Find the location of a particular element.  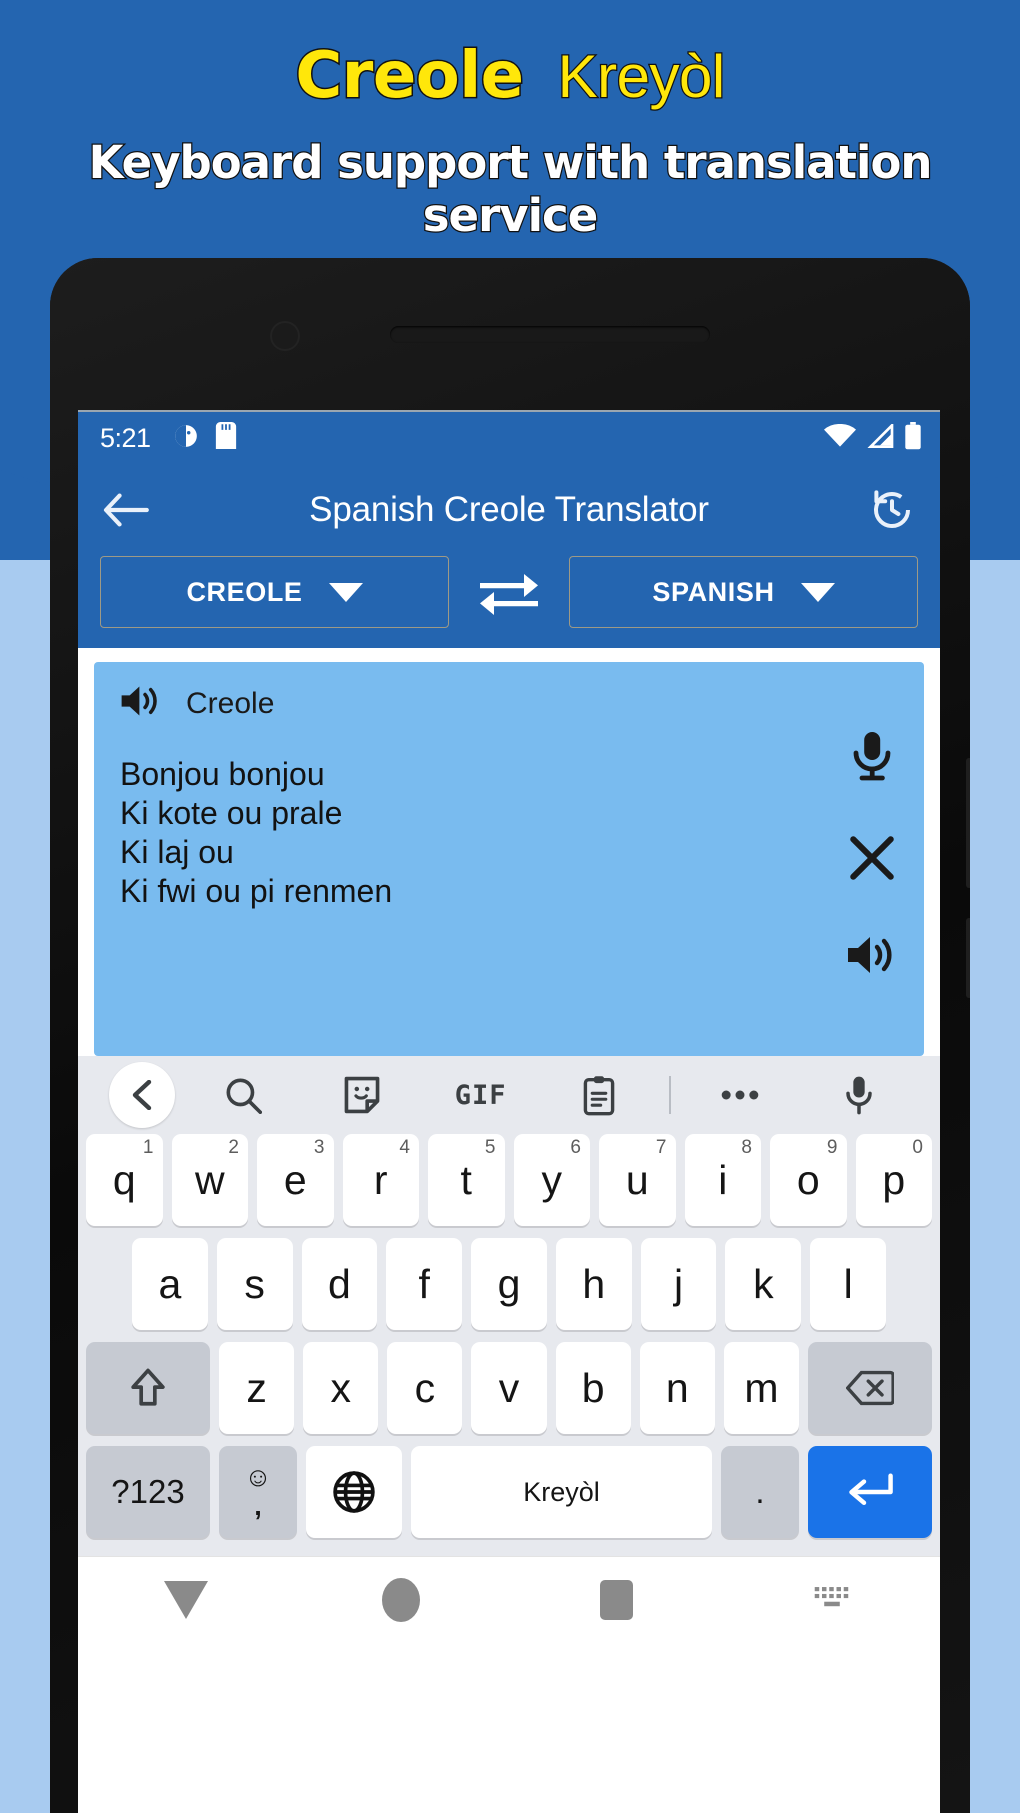

key-g: g is located at coordinates (509, 1284).